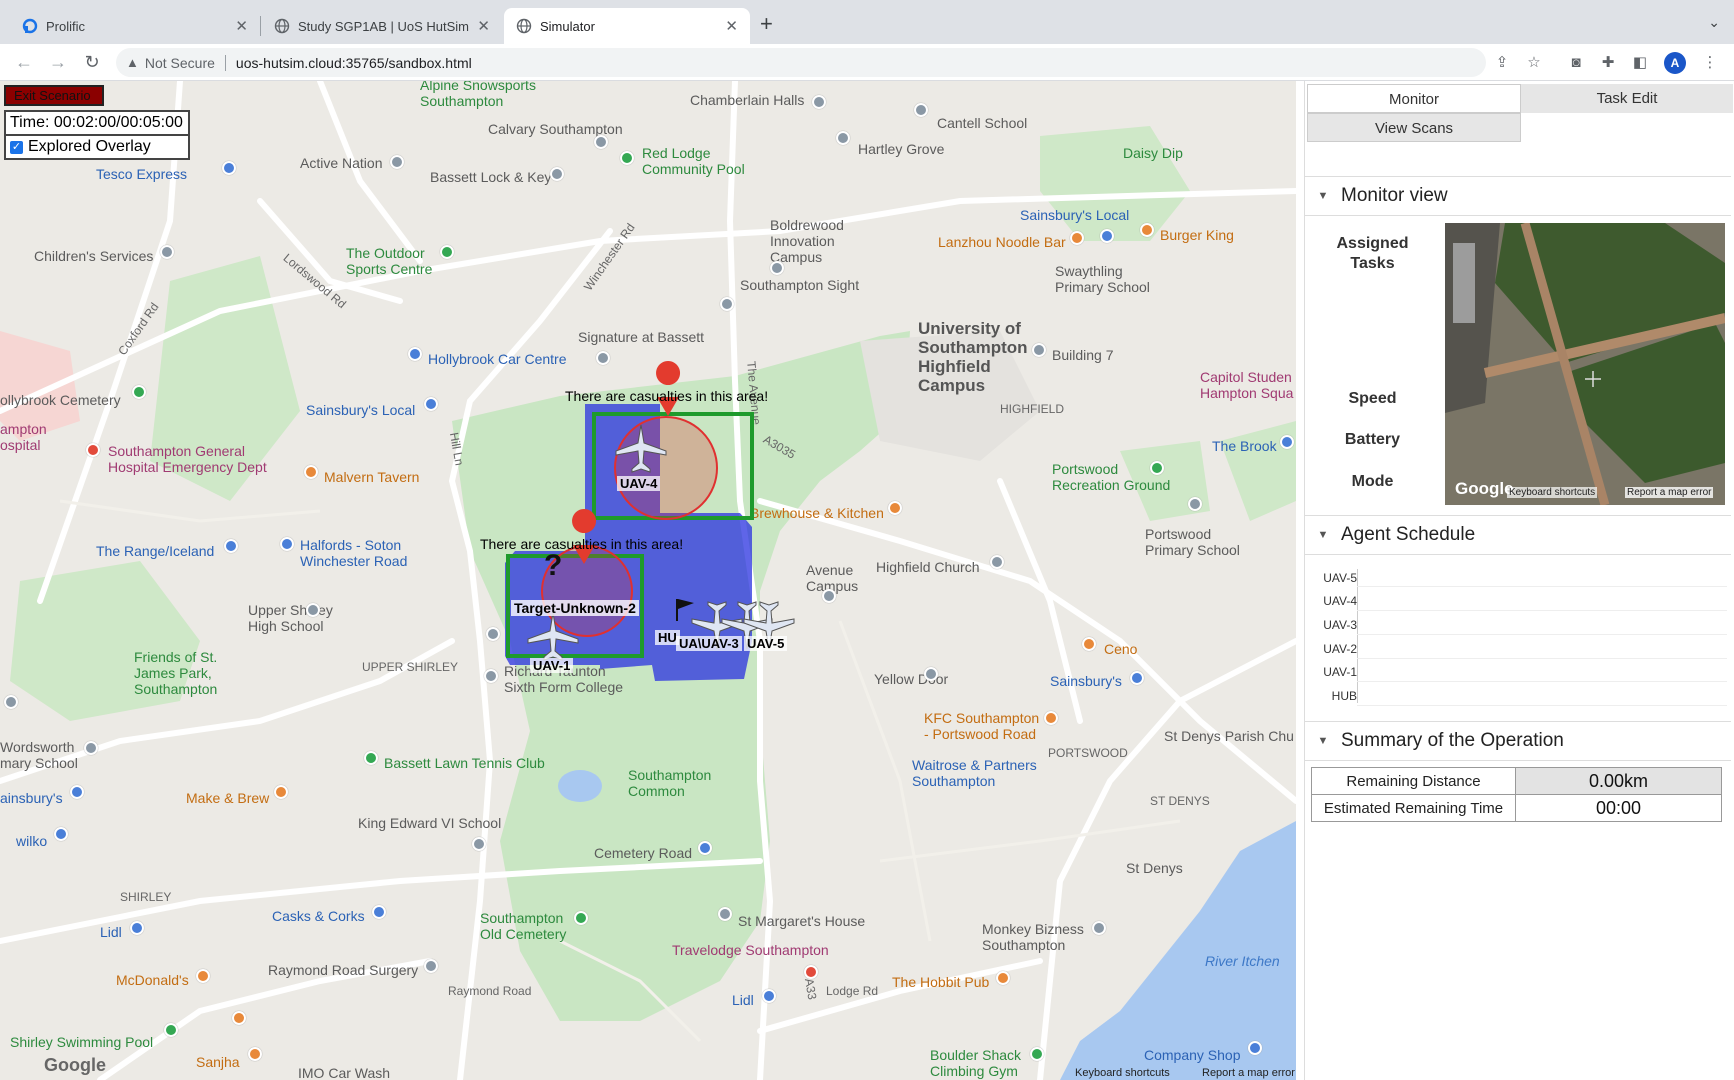 This screenshot has height=1080, width=1734. I want to click on tab-title: Study SGP1AB | UoS HutSim, so click(383, 26).